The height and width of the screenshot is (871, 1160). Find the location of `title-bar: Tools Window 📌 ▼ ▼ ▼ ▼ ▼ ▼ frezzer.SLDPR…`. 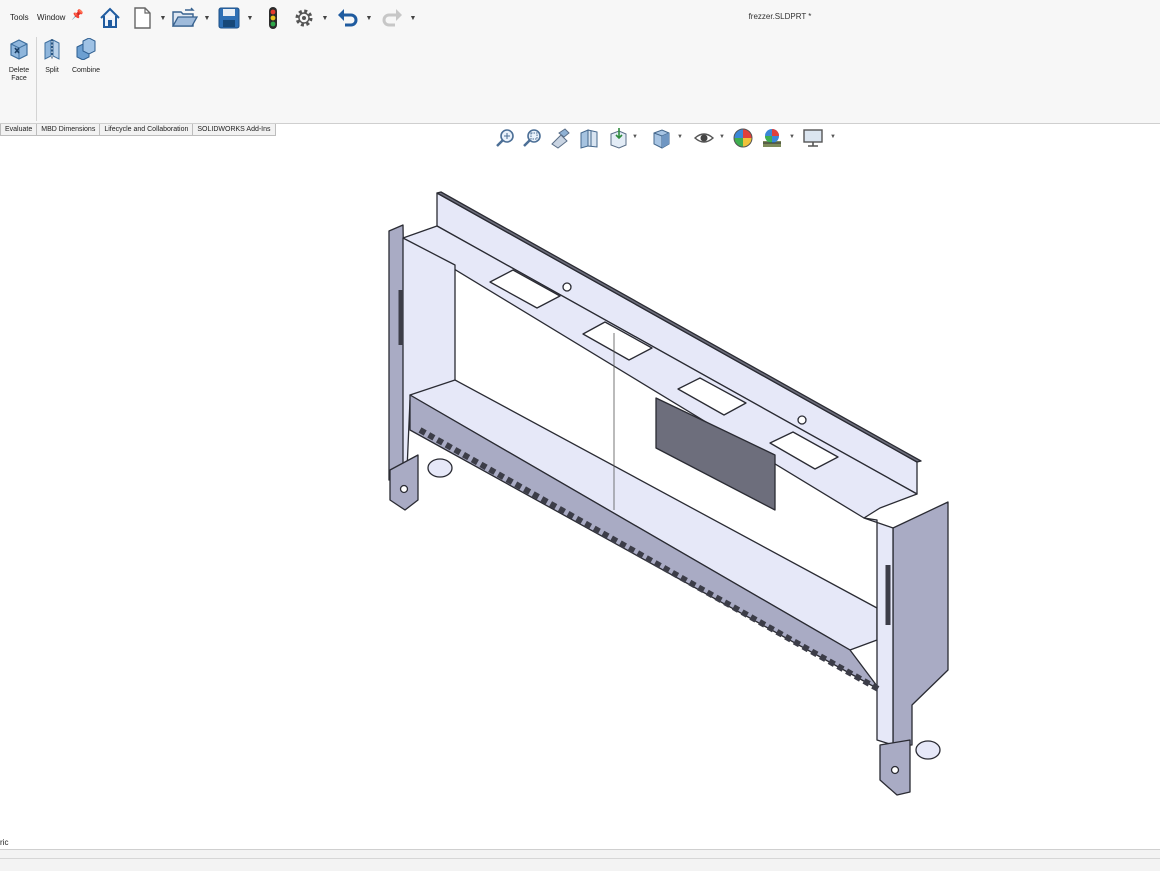

title-bar: Tools Window 📌 ▼ ▼ ▼ ▼ ▼ ▼ frezzer.SLDPR… is located at coordinates (580, 18).